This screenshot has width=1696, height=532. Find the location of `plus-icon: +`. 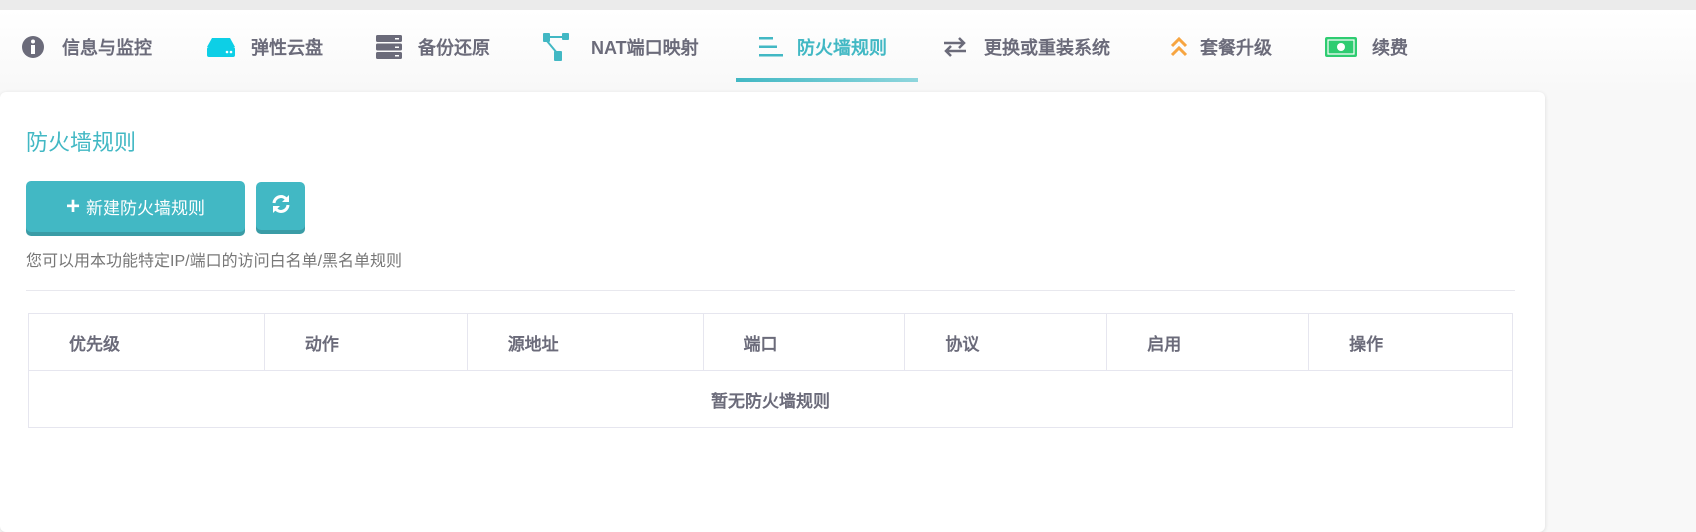

plus-icon: + is located at coordinates (72, 206).